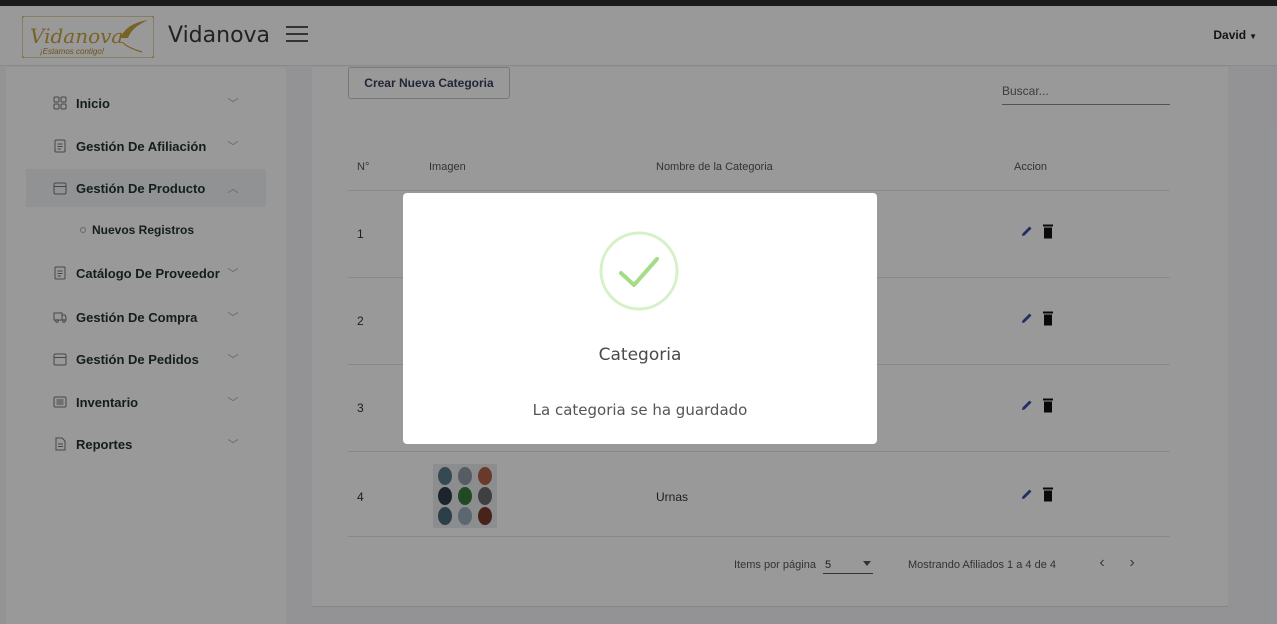  Describe the element at coordinates (640, 355) in the screenshot. I see `dialog-title: Categoria` at that location.